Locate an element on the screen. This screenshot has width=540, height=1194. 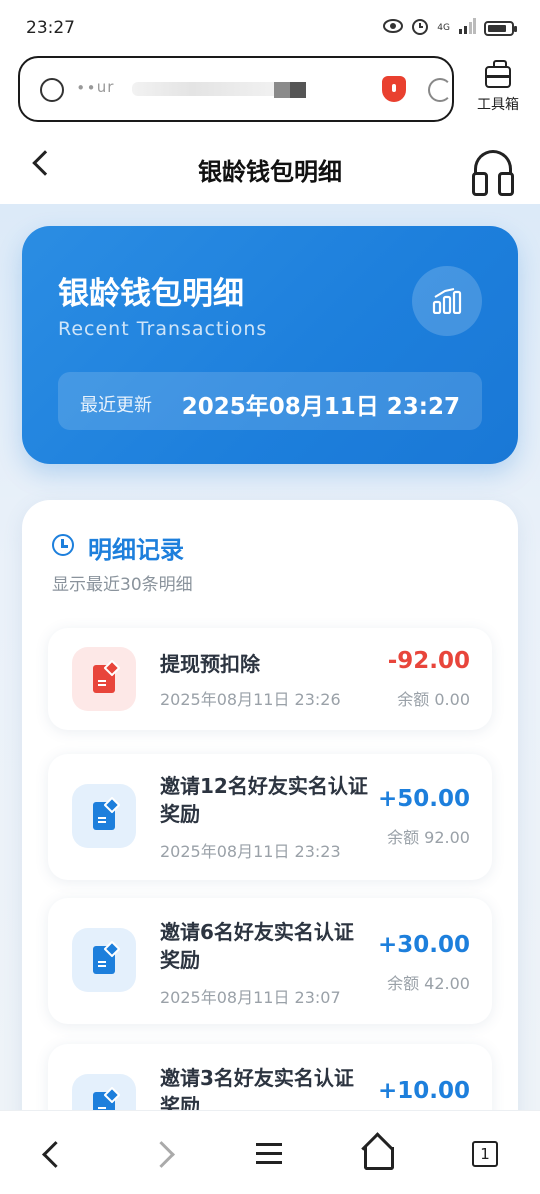
last-update-panel: 最近更新 2025年08月11日 23:27 is located at coordinates (270, 401).